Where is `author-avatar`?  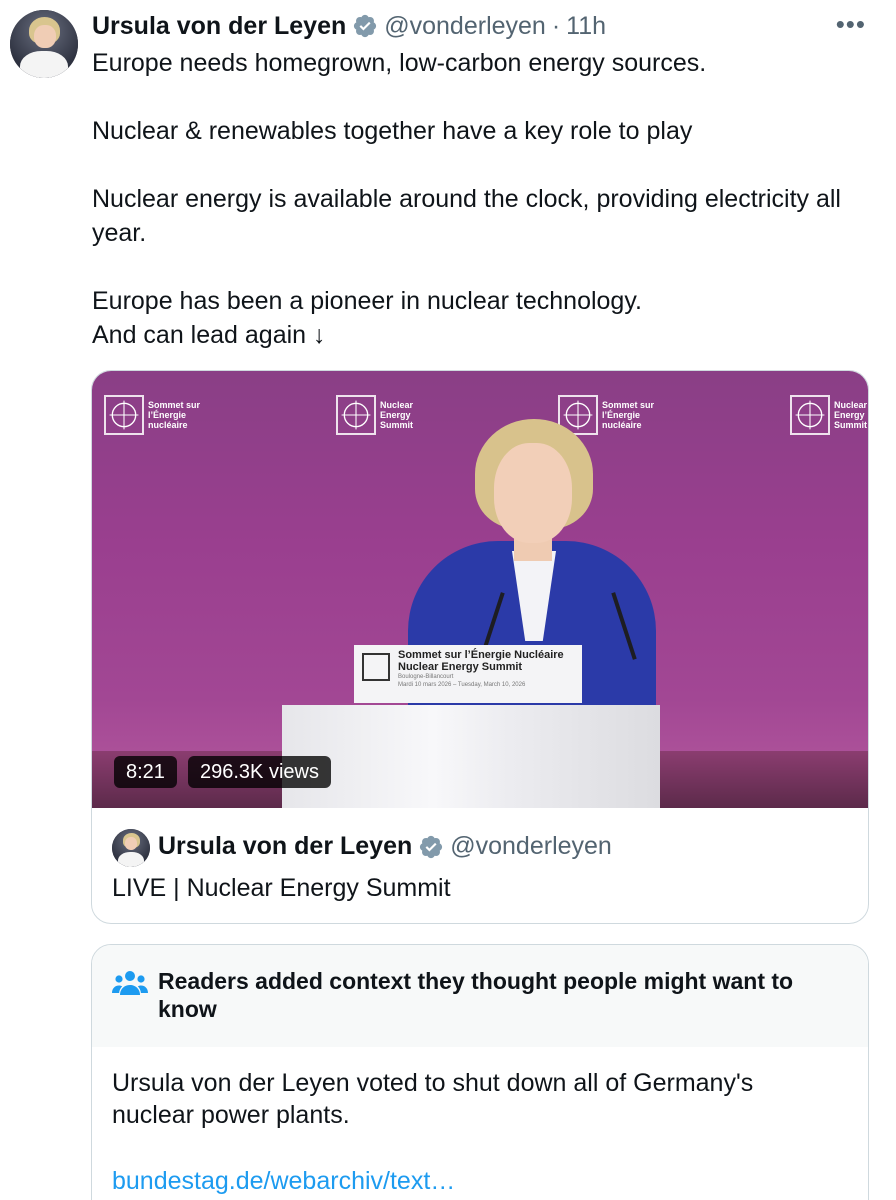
author-avatar is located at coordinates (44, 44).